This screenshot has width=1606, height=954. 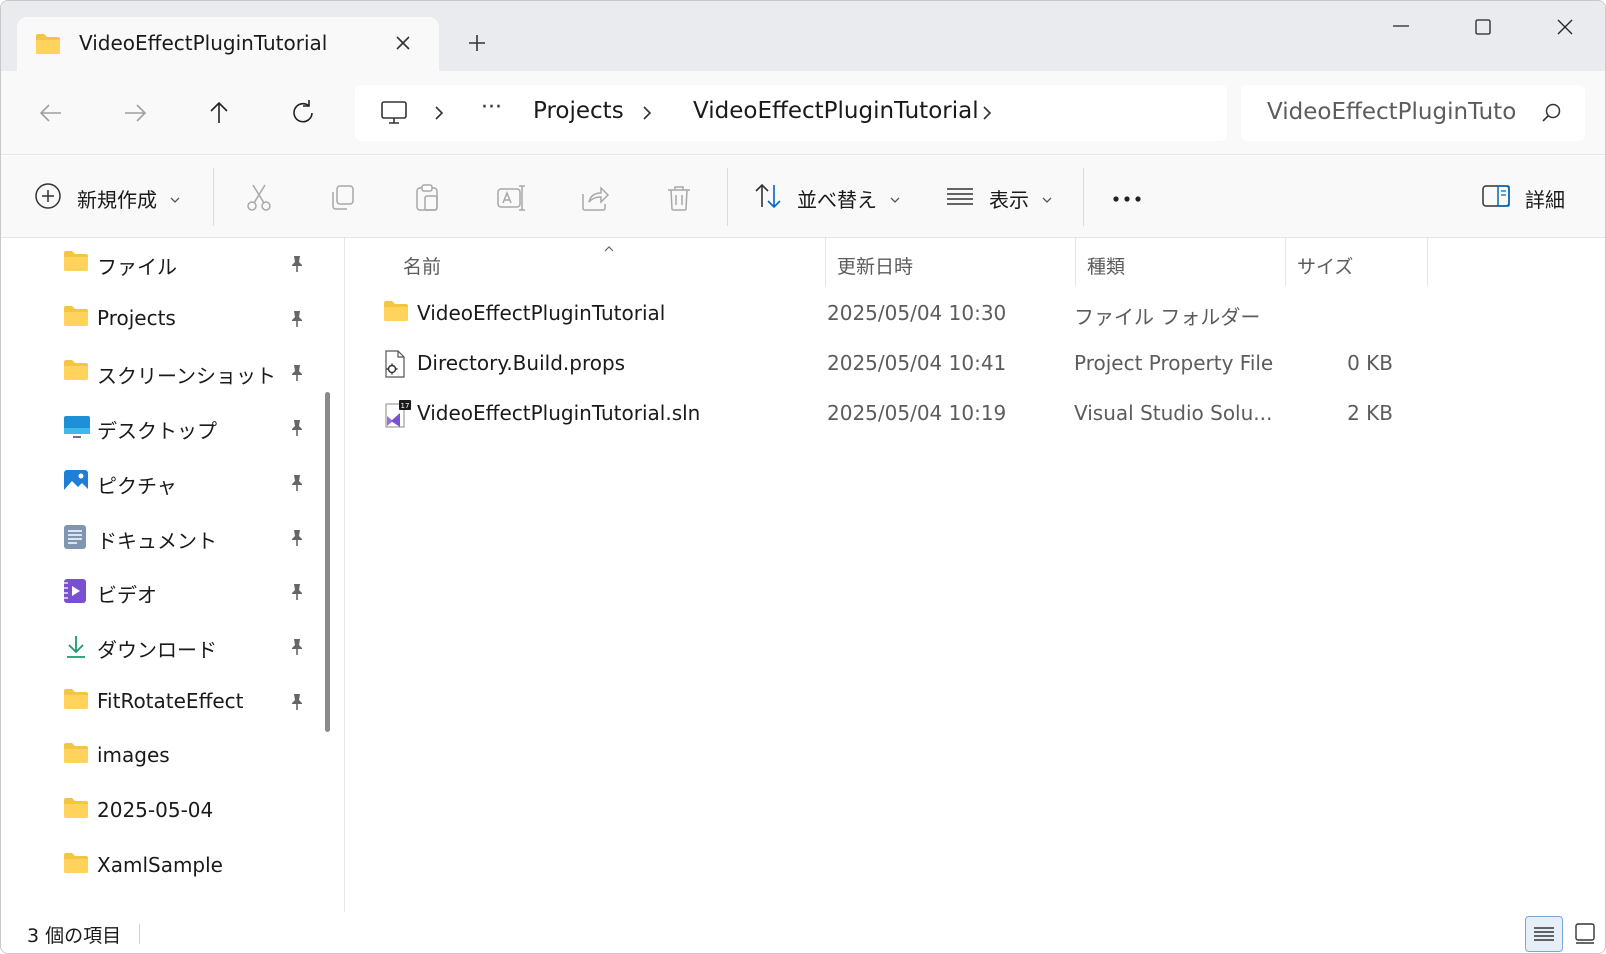 I want to click on sidebar-item: FitRotateEffect, so click(x=160, y=702).